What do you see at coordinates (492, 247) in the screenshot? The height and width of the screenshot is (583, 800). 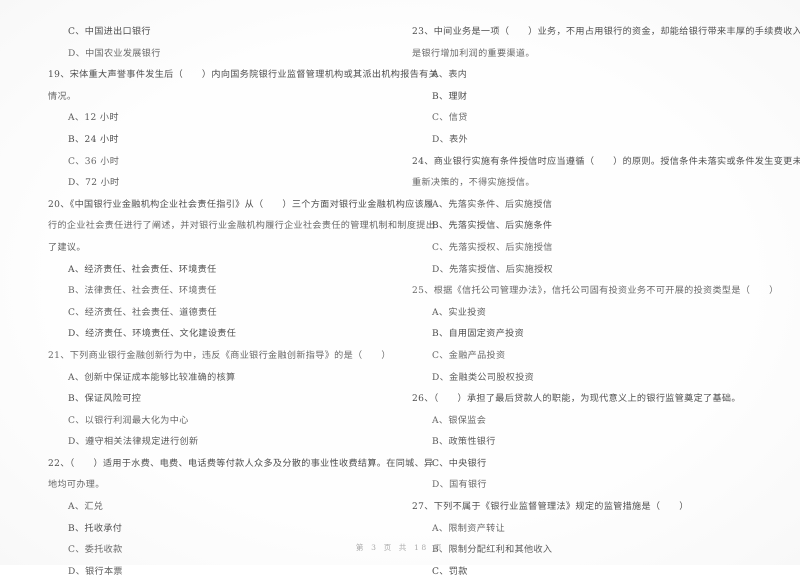 I see `list-item: C、先落实授权、后实施授信` at bounding box center [492, 247].